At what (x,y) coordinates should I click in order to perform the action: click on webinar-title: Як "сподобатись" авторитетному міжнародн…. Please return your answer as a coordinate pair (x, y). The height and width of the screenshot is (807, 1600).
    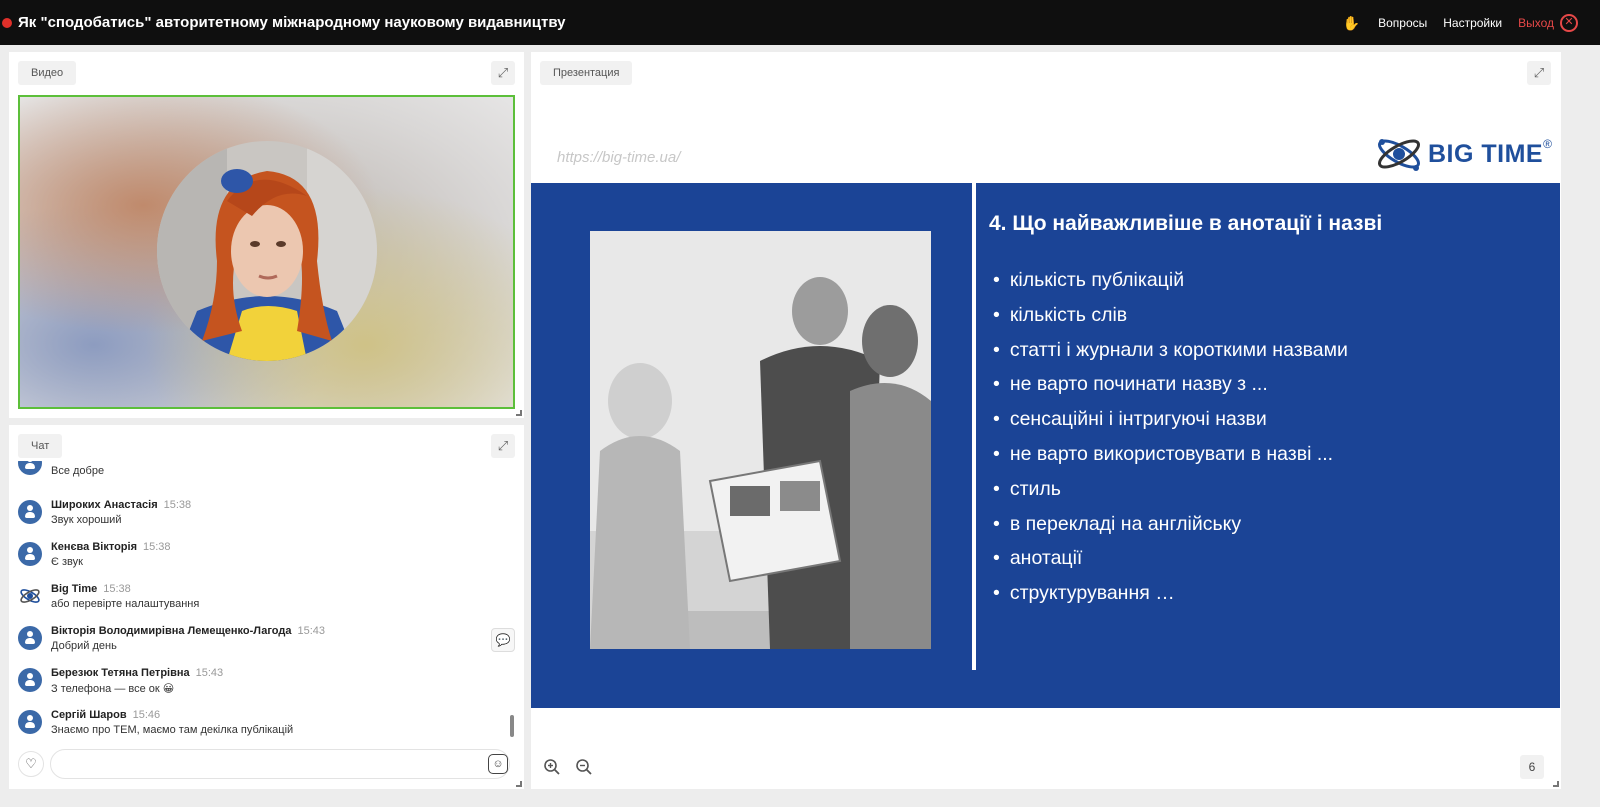
    Looking at the image, I should click on (292, 22).